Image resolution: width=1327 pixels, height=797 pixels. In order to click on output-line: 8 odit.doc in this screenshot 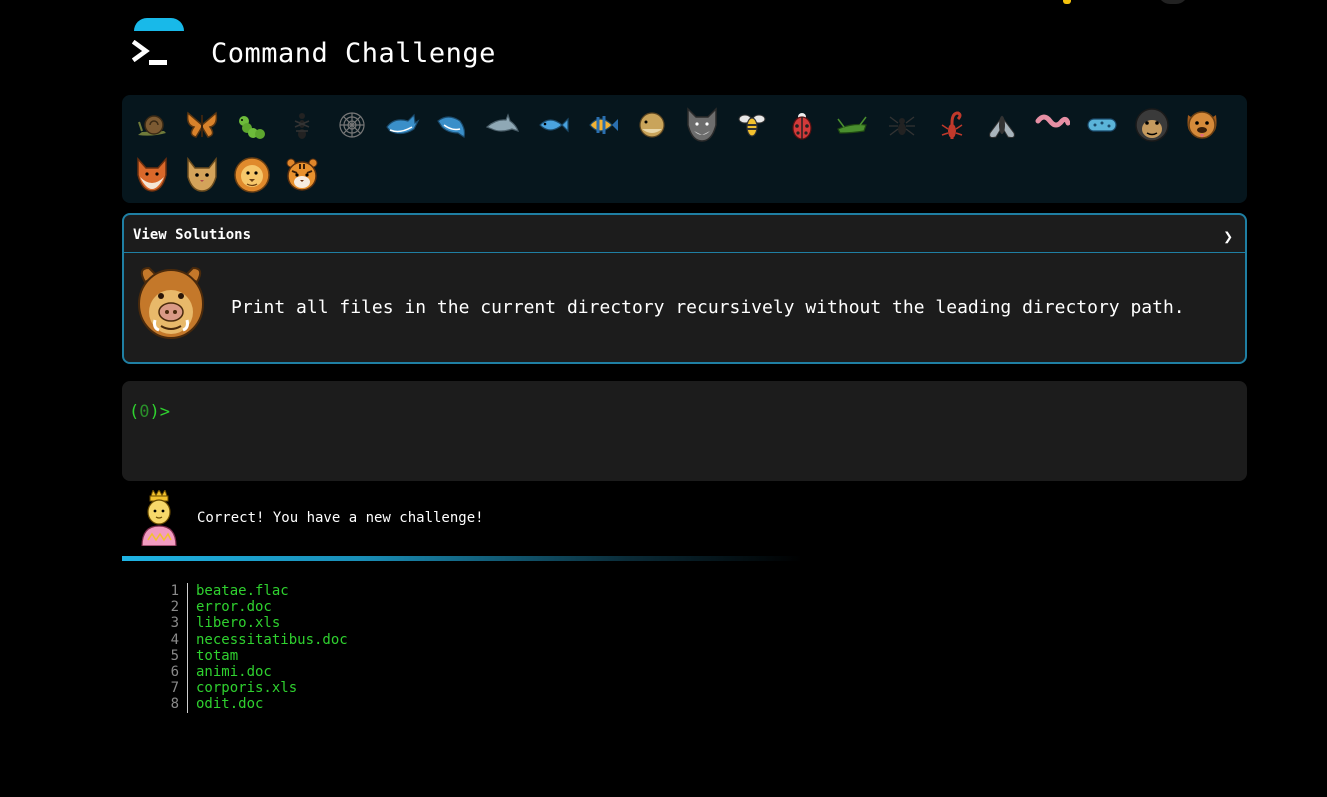, I will do `click(254, 704)`.